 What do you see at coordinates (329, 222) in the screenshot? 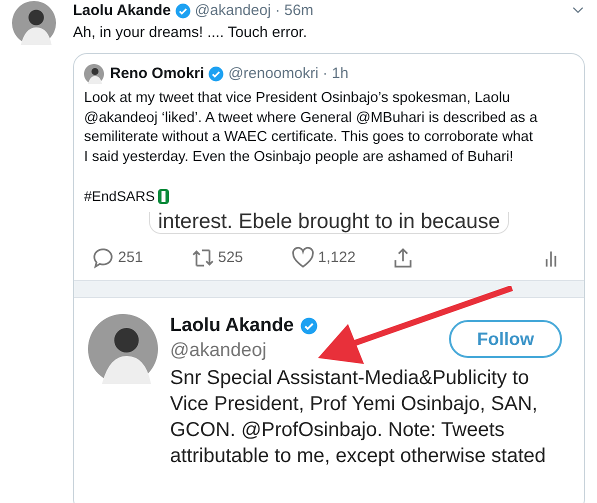
I see `cut-text: interest. Ebele brought to in because` at bounding box center [329, 222].